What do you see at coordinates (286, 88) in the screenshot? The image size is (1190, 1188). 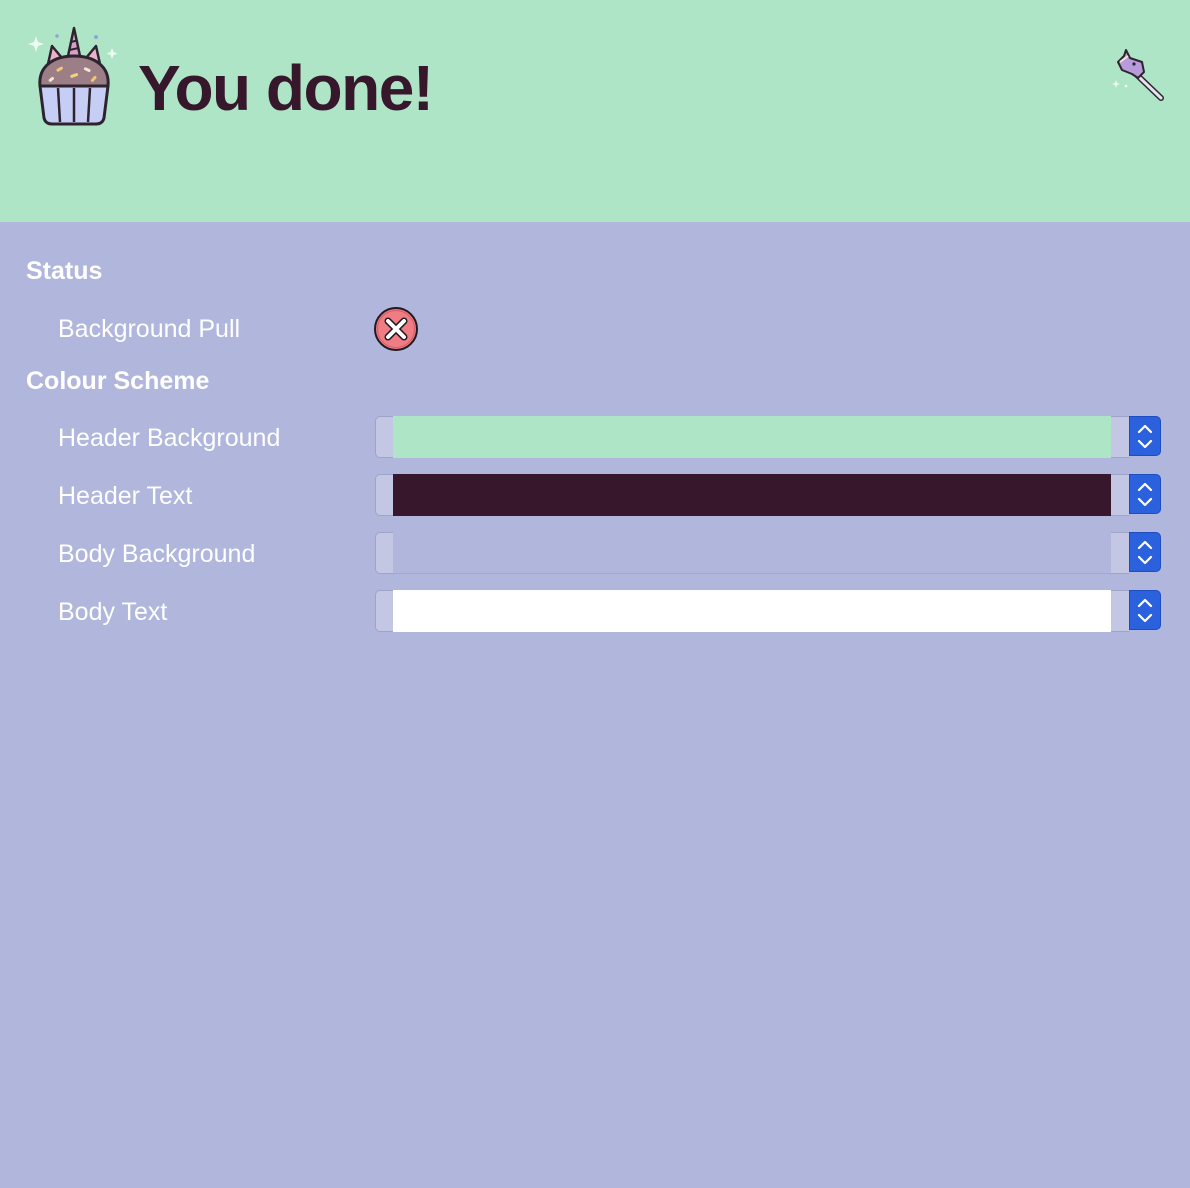 I see `page-title: You done!` at bounding box center [286, 88].